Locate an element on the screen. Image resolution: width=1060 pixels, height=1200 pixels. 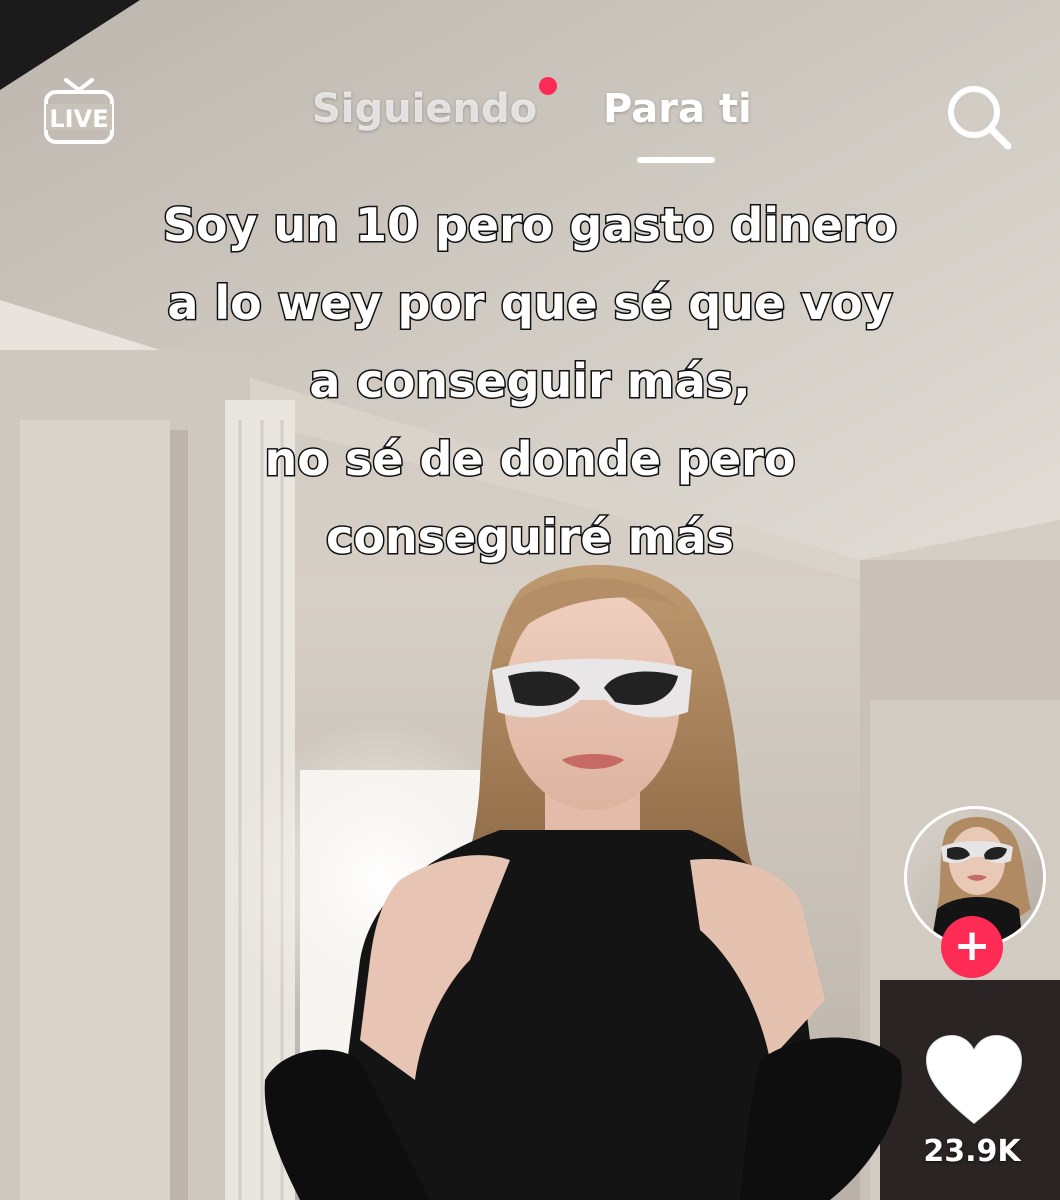
live-tv-icon: LIVE is located at coordinates (79, 111).